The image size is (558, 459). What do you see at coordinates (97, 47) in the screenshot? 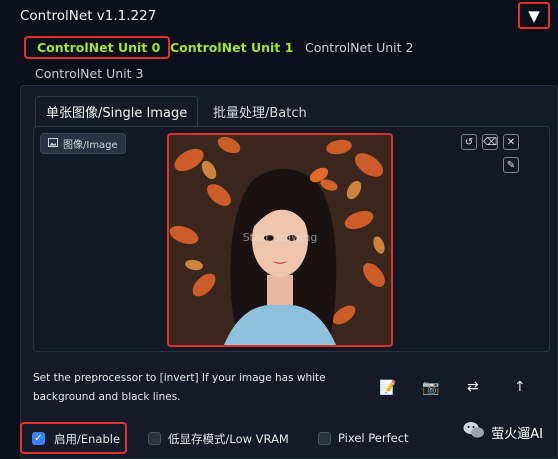
I see `tab-controlnet-unit-0: ControlNet Unit 0` at bounding box center [97, 47].